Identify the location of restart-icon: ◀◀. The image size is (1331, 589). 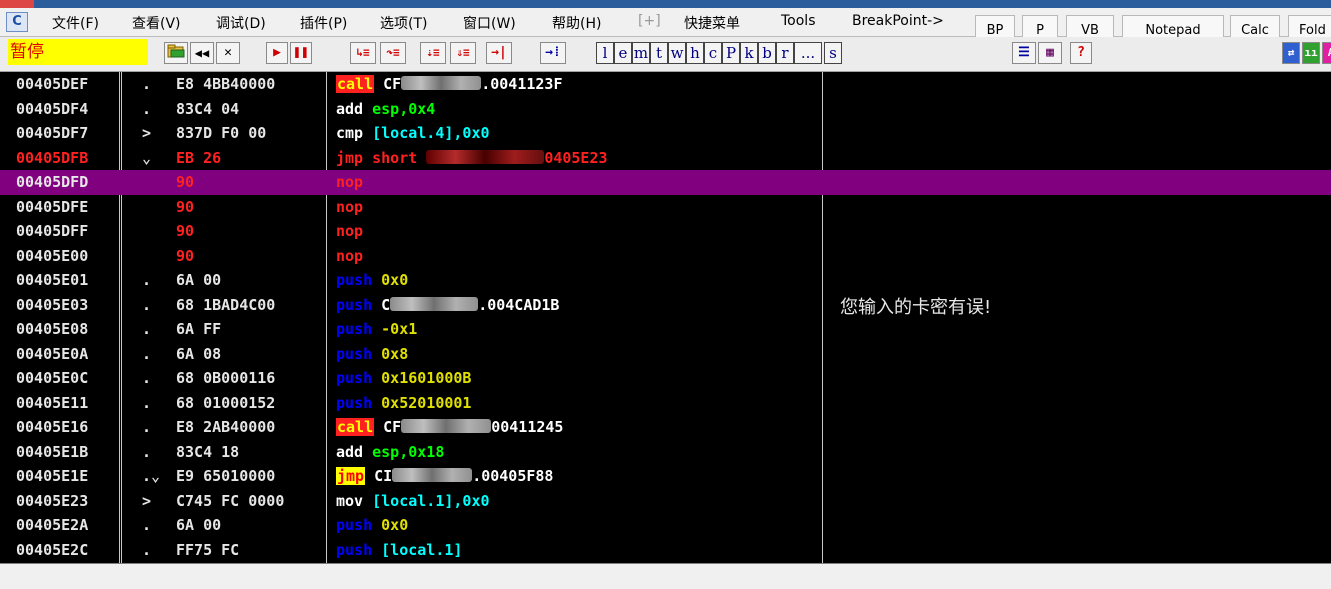
(202, 53).